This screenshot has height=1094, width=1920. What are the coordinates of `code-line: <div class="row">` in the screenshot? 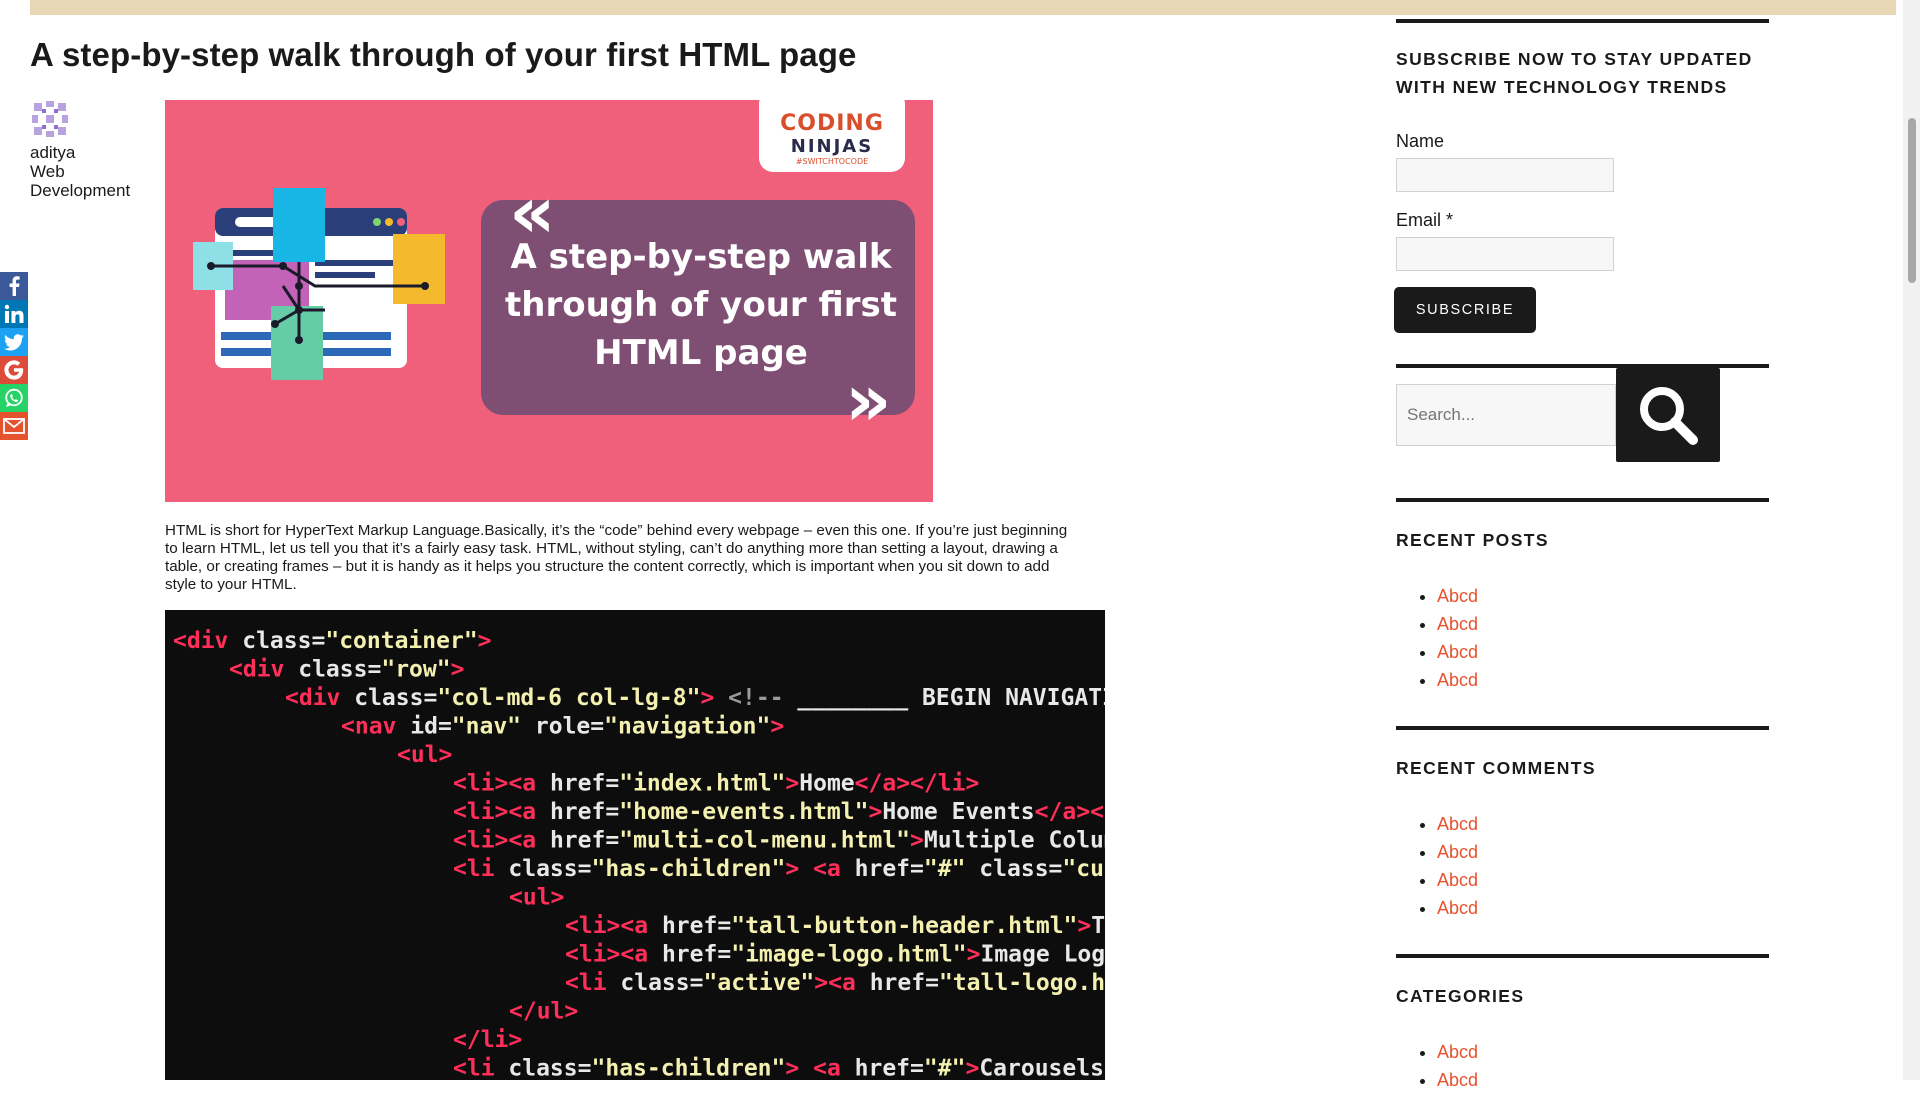 It's located at (346, 670).